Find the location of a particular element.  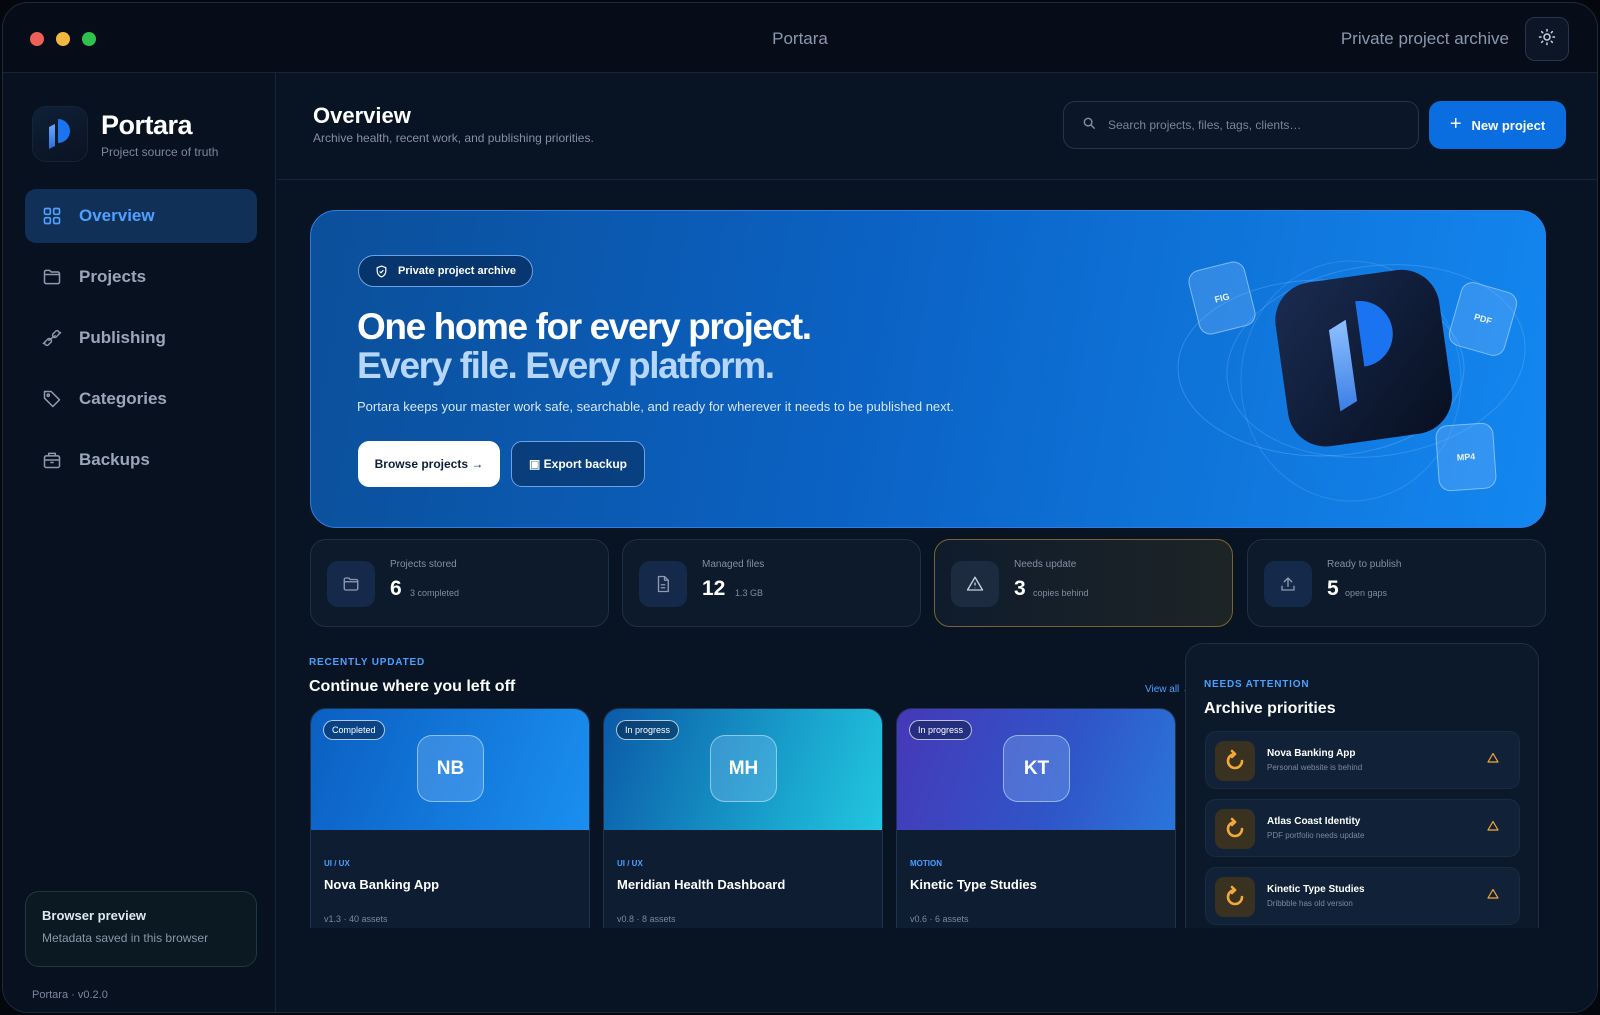

project-meta: v0.6 · 6 assets is located at coordinates (939, 919).